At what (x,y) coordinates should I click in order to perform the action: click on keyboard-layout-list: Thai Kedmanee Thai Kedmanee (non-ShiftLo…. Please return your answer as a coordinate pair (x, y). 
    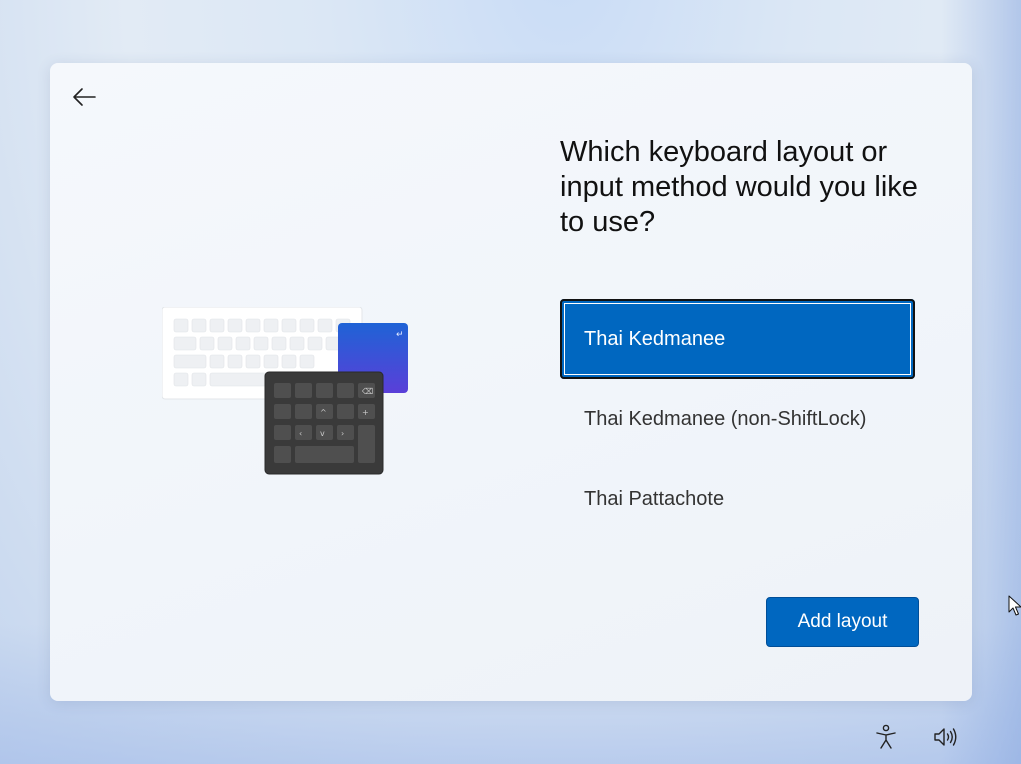
    Looking at the image, I should click on (737, 419).